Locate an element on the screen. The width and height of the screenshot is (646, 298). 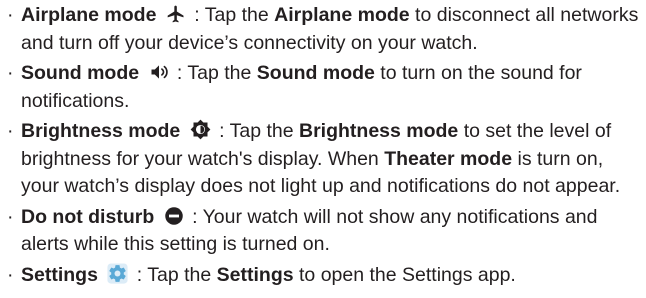
settings-gear-icon is located at coordinates (117, 273).